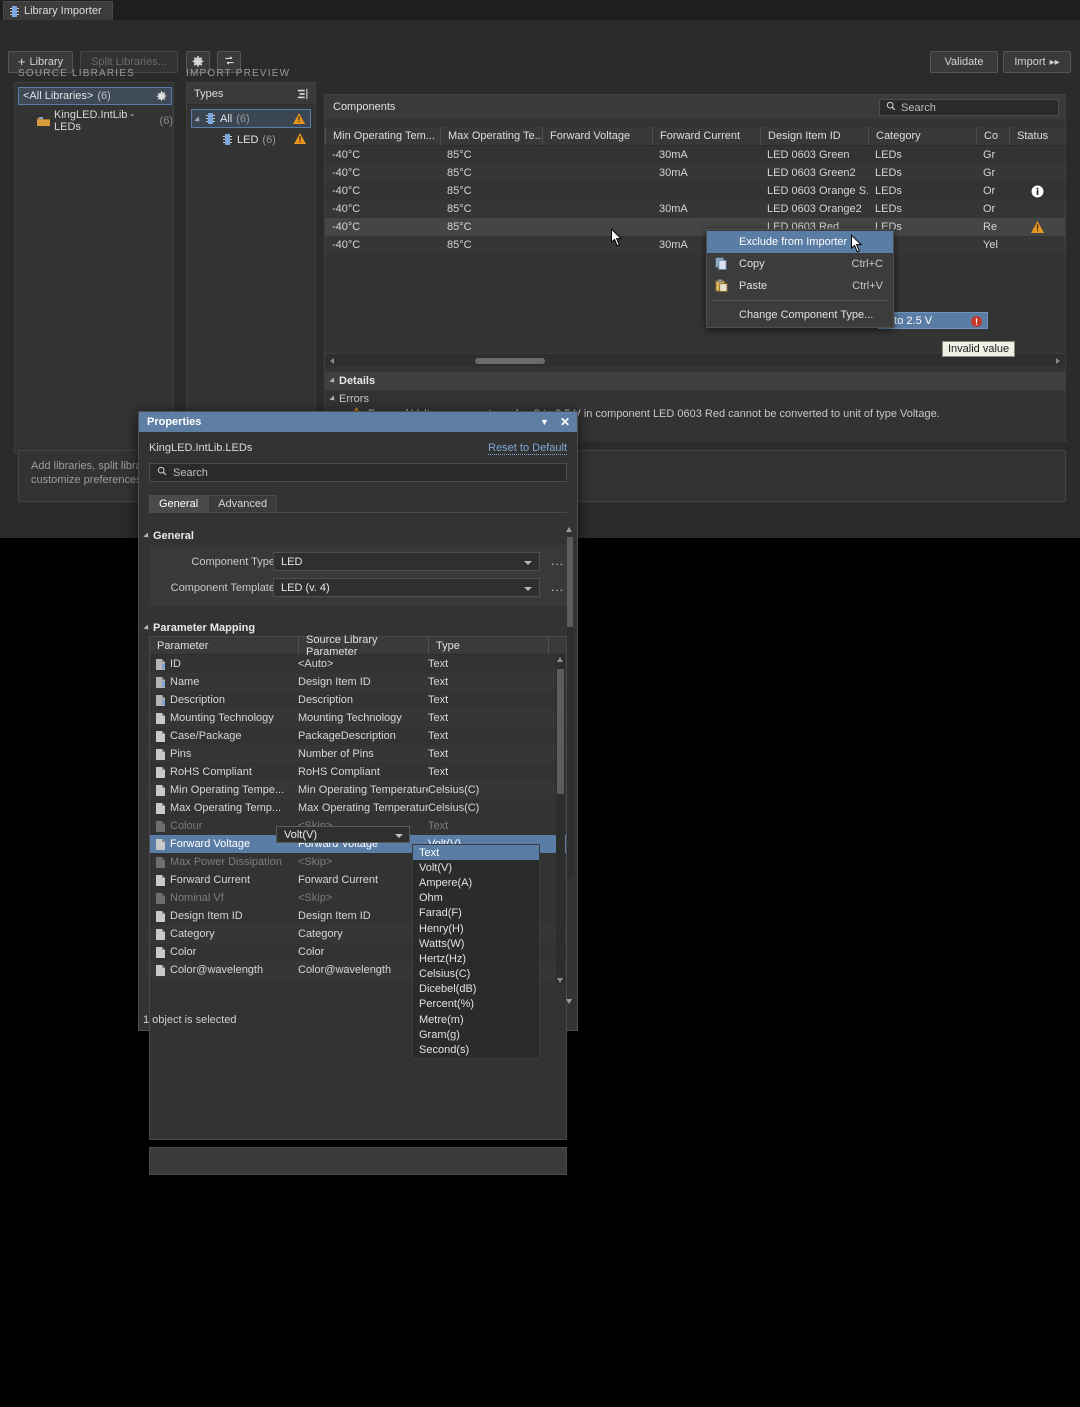  Describe the element at coordinates (800, 286) in the screenshot. I see `menu-item-paste: Paste Ctrl+V` at that location.